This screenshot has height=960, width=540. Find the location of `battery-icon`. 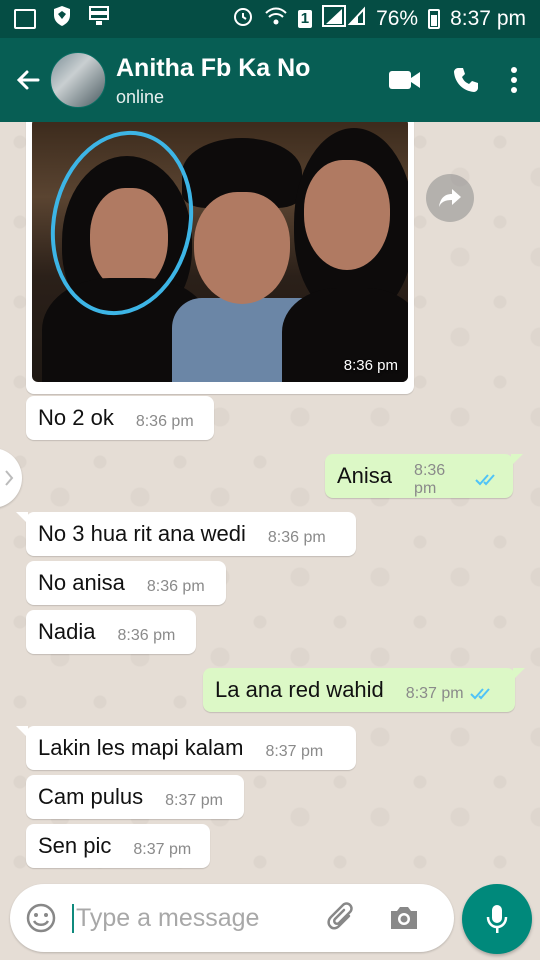

battery-icon is located at coordinates (434, 19).